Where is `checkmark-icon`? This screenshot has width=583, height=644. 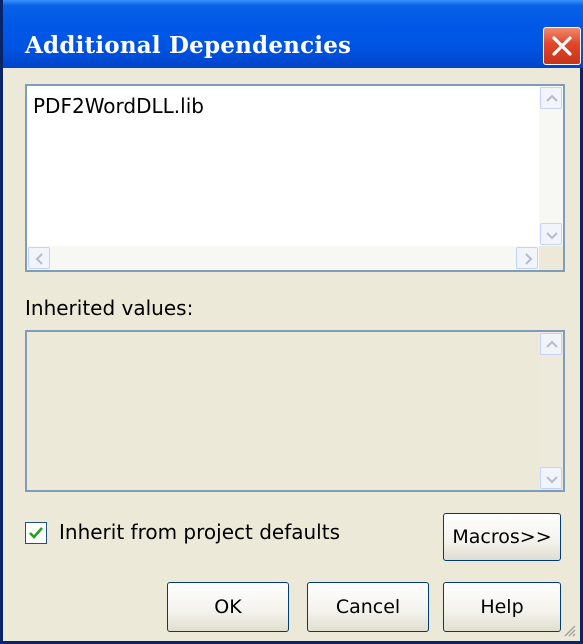
checkmark-icon is located at coordinates (36, 533).